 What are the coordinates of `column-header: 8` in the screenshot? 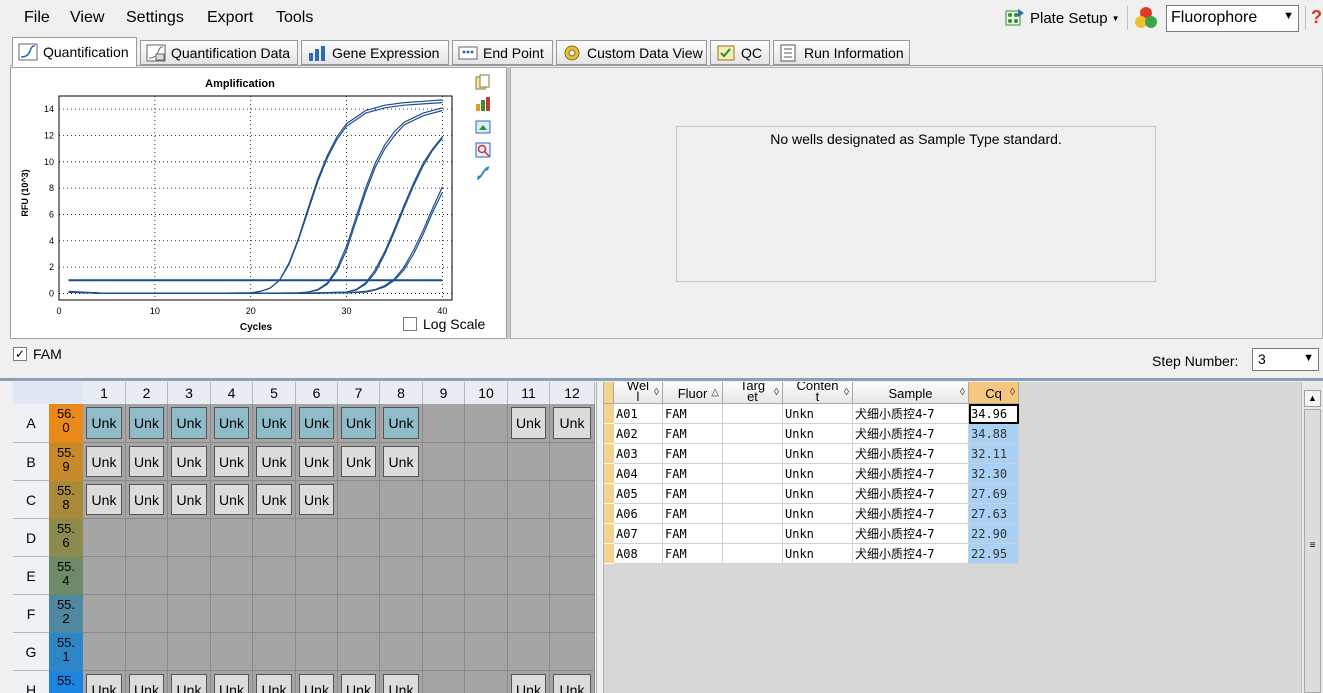 It's located at (401, 393).